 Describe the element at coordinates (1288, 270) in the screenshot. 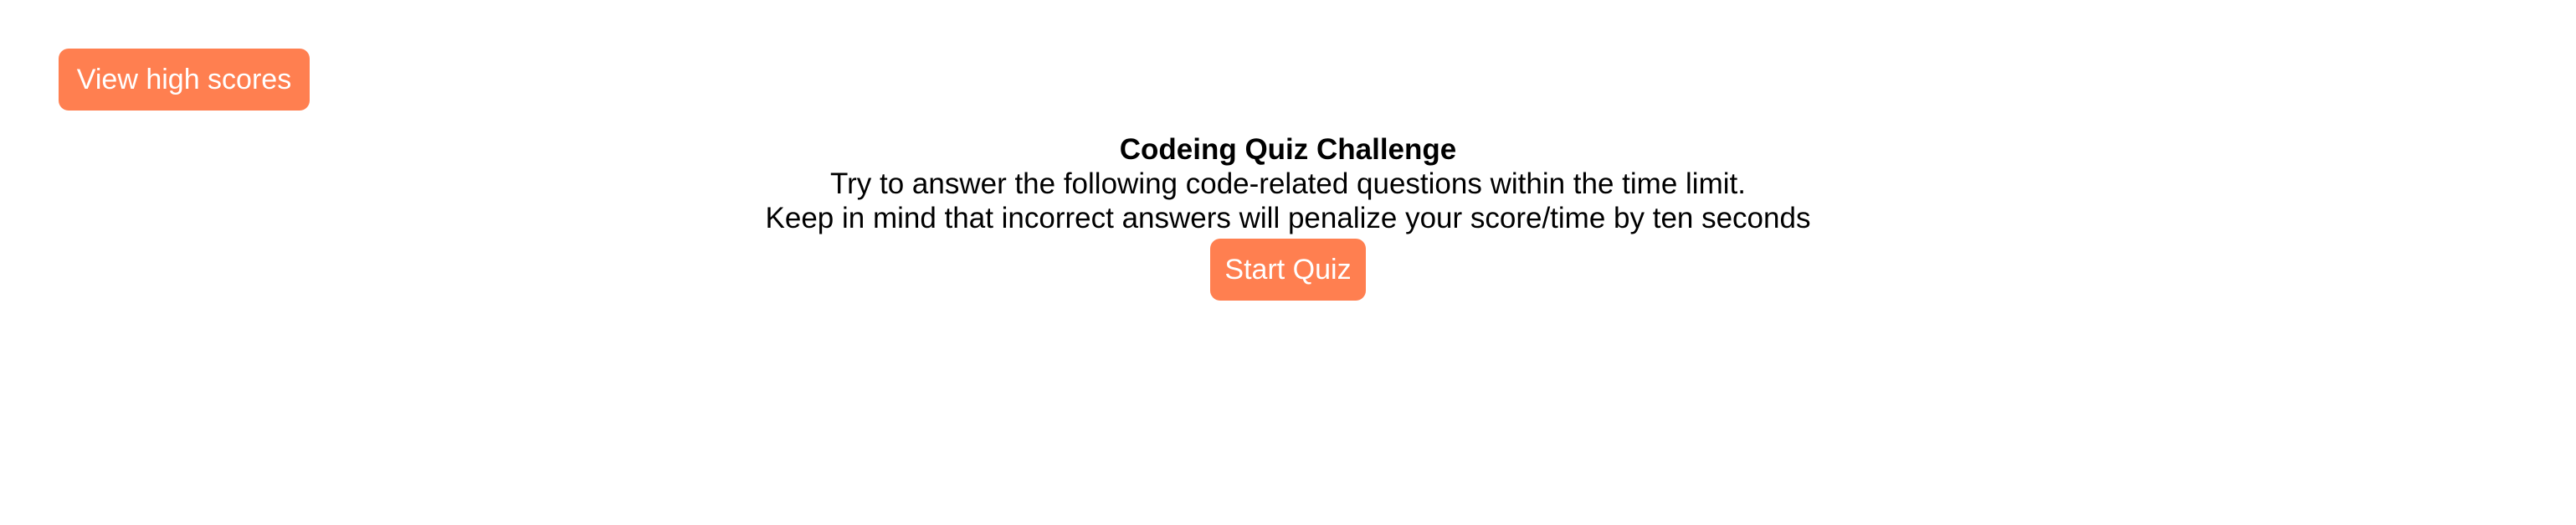

I see `start-quiz-button: Start Quiz` at that location.